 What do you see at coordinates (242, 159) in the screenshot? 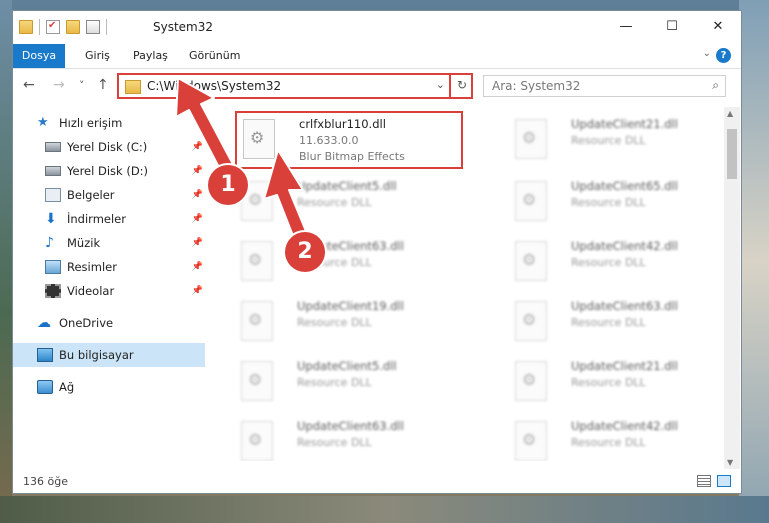
I see `annotation-arrows` at bounding box center [242, 159].